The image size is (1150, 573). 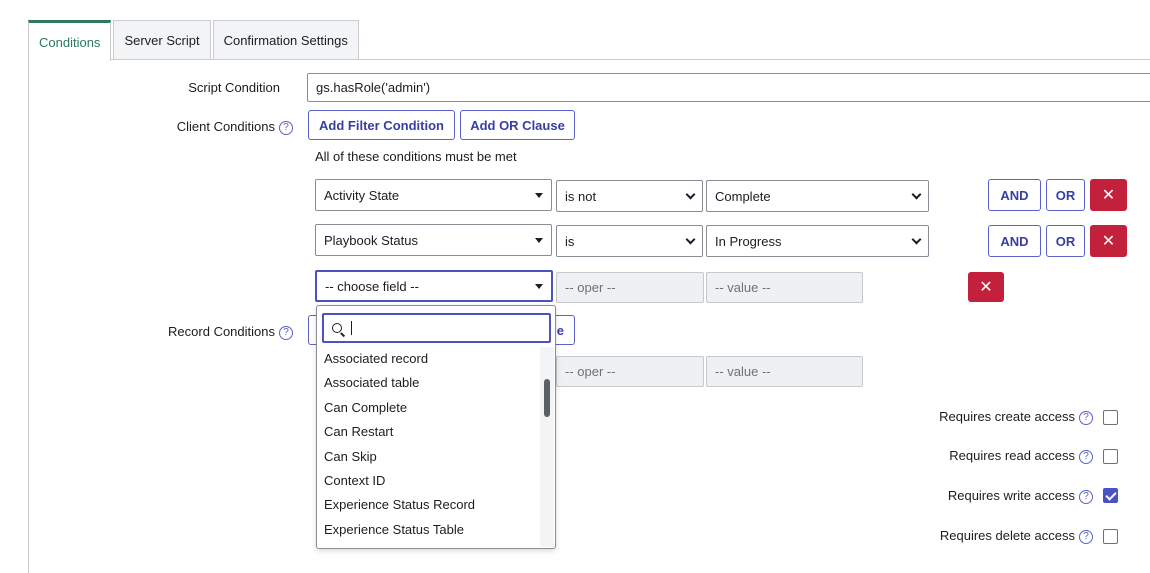 I want to click on tab-conditions: Conditions, so click(x=70, y=40).